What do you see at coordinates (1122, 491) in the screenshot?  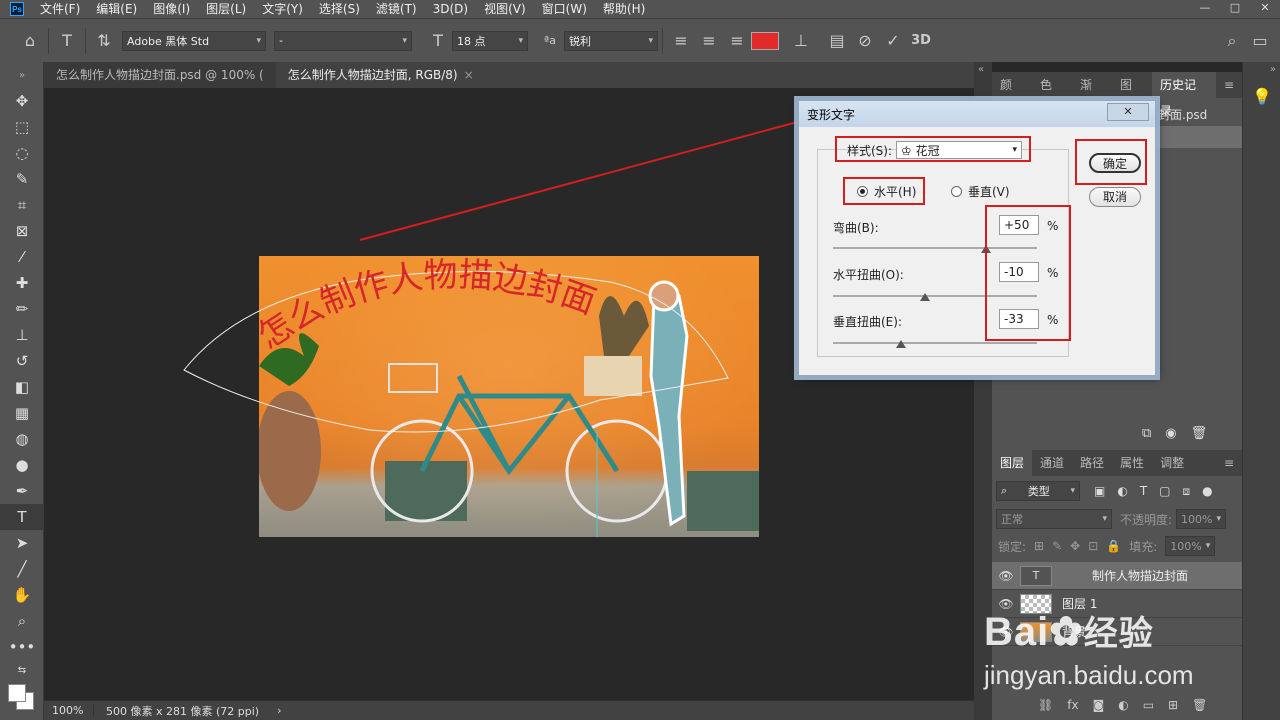 I see `adjustment-filter-icon: ◐` at bounding box center [1122, 491].